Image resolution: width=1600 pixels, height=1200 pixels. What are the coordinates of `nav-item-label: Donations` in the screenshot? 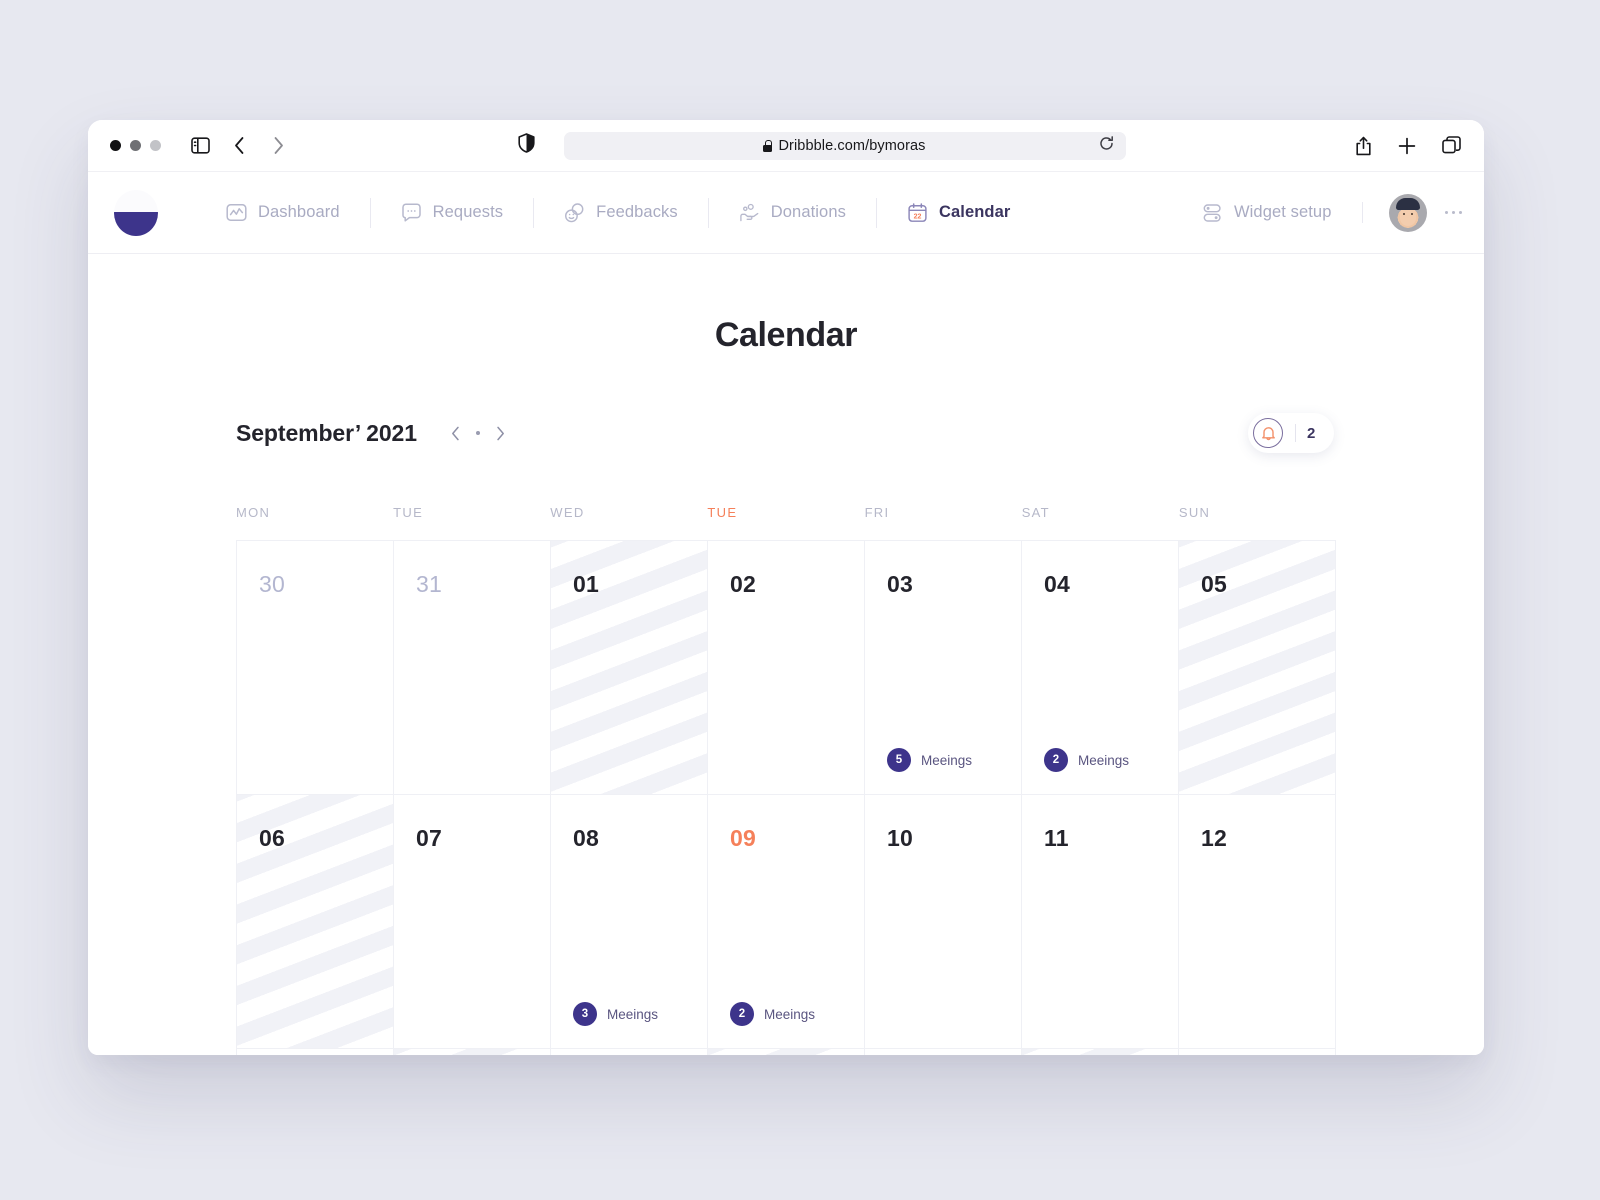 It's located at (808, 212).